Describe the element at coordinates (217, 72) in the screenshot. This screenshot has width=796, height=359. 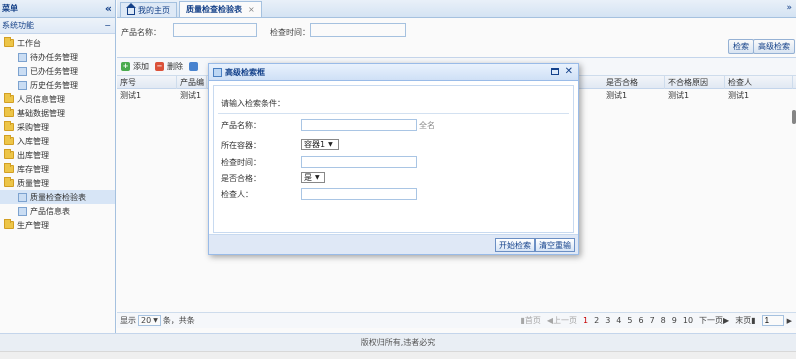
I see `window-icon` at that location.